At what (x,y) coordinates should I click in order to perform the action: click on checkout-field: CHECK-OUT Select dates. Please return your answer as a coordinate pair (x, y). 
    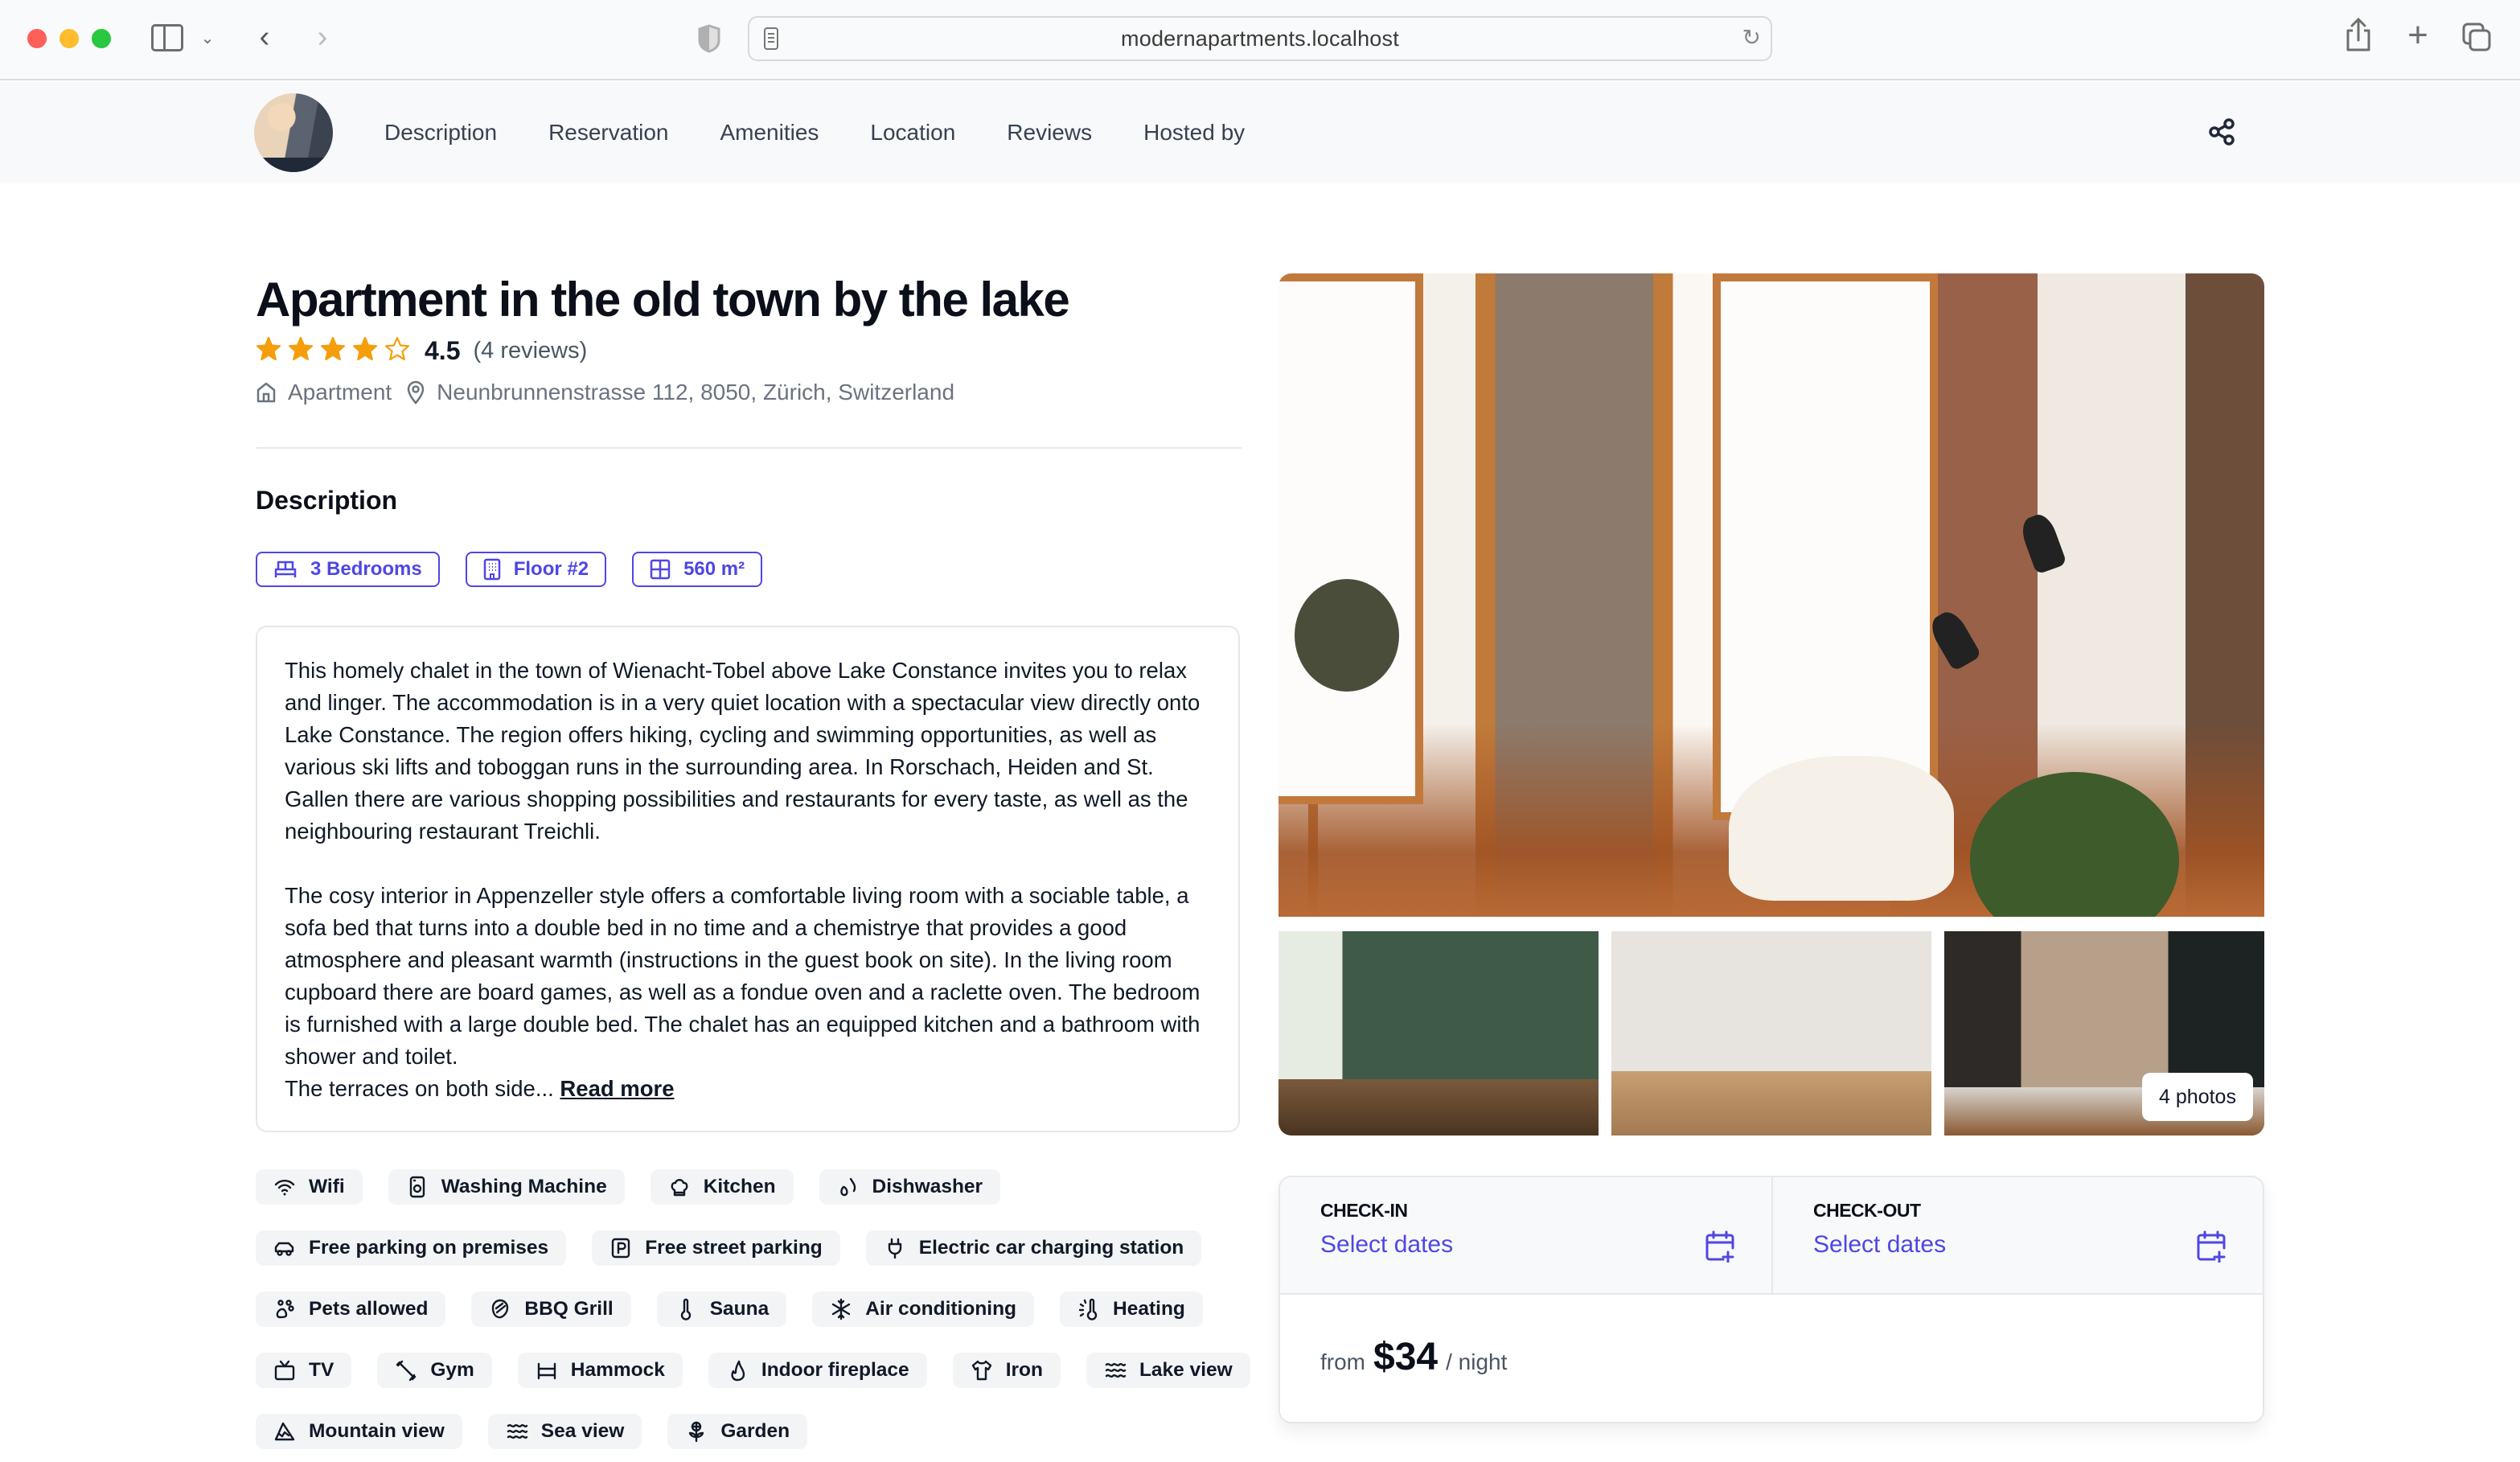
    Looking at the image, I should click on (2017, 1235).